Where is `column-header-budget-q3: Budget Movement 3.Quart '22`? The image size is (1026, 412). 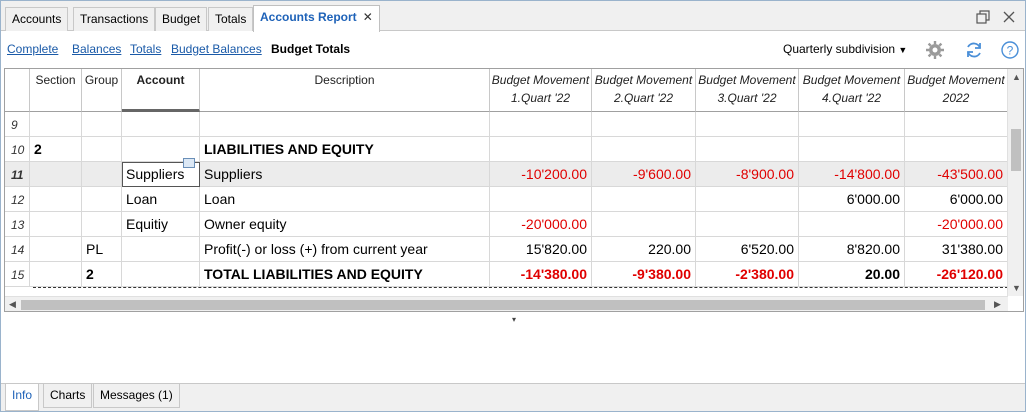 column-header-budget-q3: Budget Movement 3.Quart '22 is located at coordinates (747, 90).